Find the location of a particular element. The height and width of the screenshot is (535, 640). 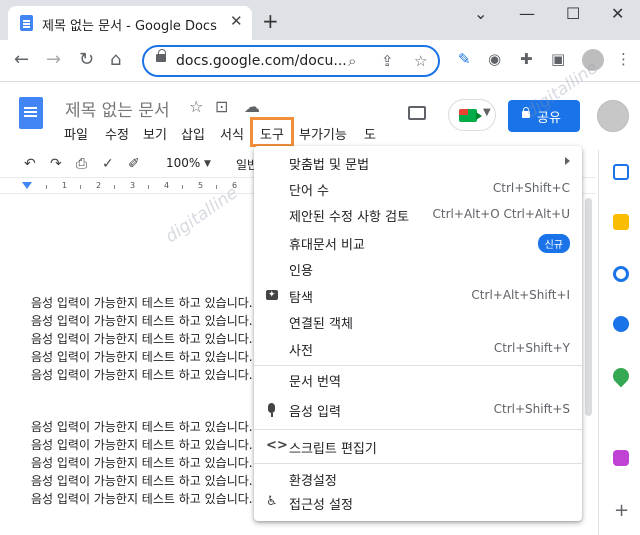

menu-item-label: 단어 수 is located at coordinates (309, 191).